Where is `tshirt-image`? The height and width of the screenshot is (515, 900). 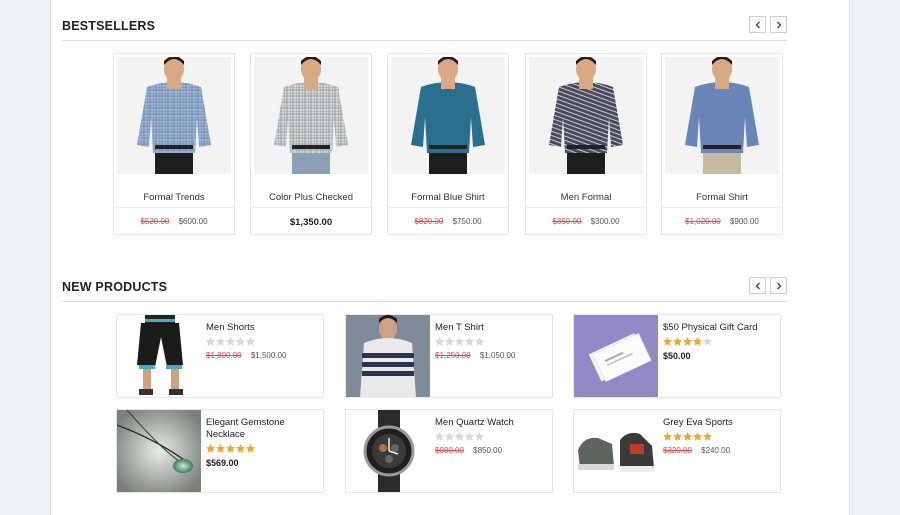 tshirt-image is located at coordinates (388, 356).